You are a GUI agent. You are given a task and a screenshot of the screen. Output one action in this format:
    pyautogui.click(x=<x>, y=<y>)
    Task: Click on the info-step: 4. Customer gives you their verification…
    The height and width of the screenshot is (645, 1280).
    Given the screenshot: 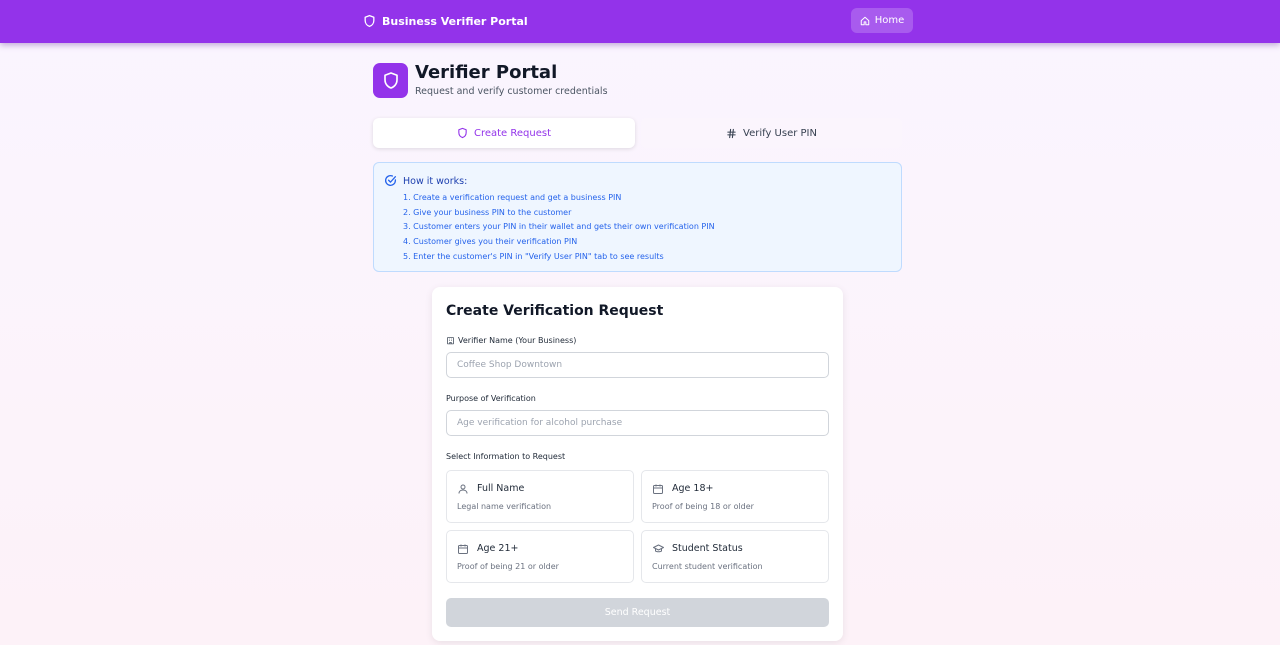 What is the action you would take?
    pyautogui.click(x=490, y=242)
    